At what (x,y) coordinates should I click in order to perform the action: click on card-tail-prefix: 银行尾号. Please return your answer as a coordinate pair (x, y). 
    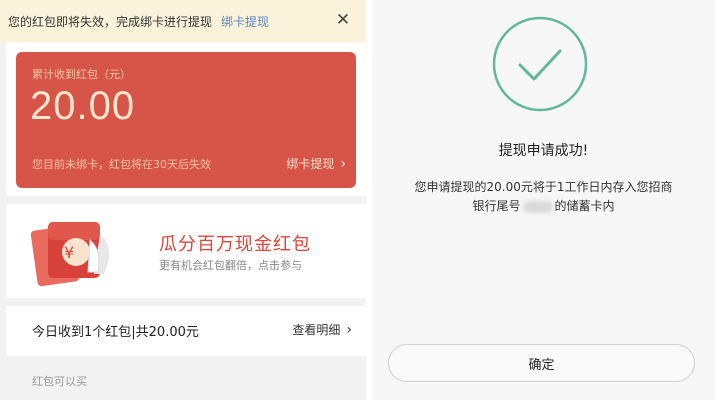
    Looking at the image, I should click on (496, 206).